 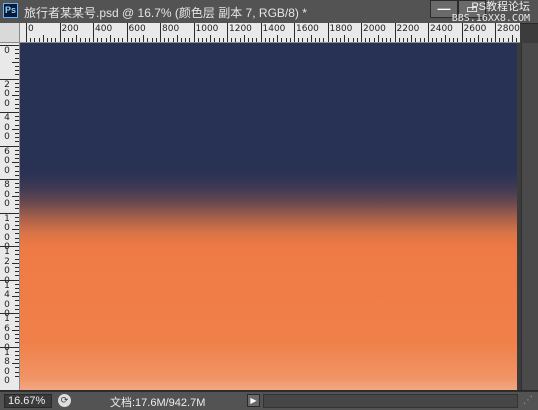 I want to click on ruler-v-label: 0, so click(x=7, y=51).